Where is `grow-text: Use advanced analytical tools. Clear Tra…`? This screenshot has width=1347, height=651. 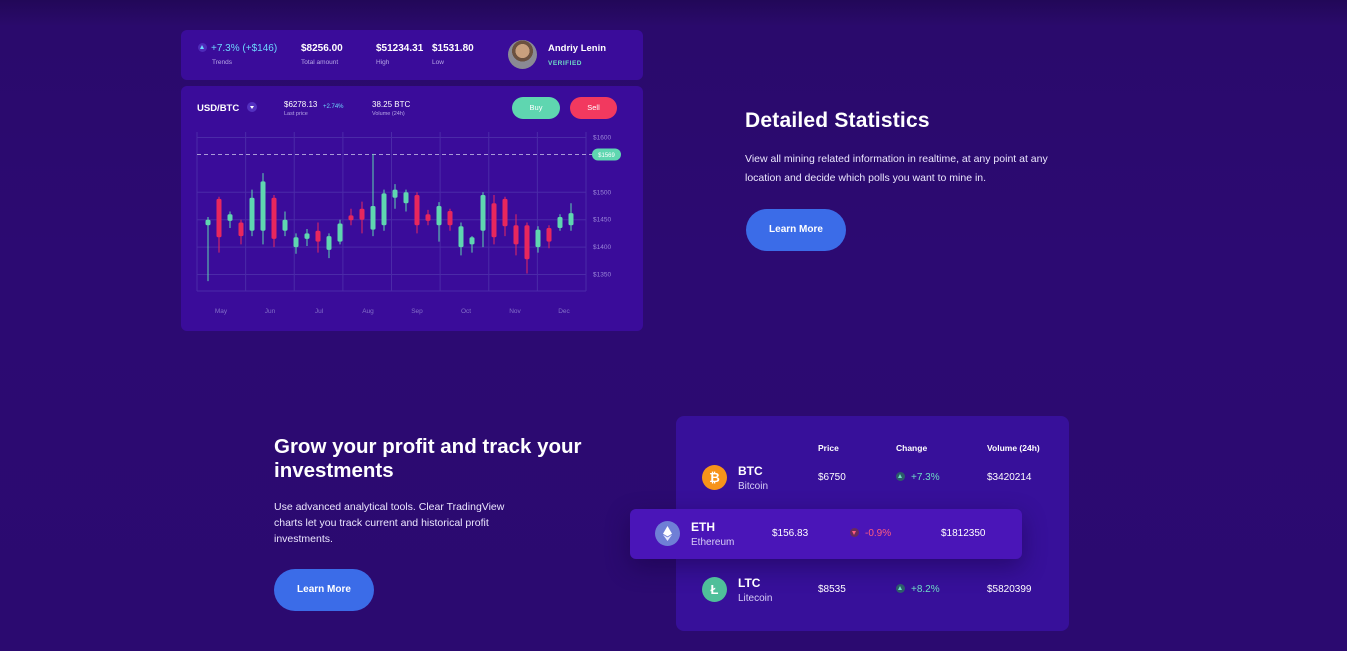 grow-text: Use advanced analytical tools. Clear Tra… is located at coordinates (389, 523).